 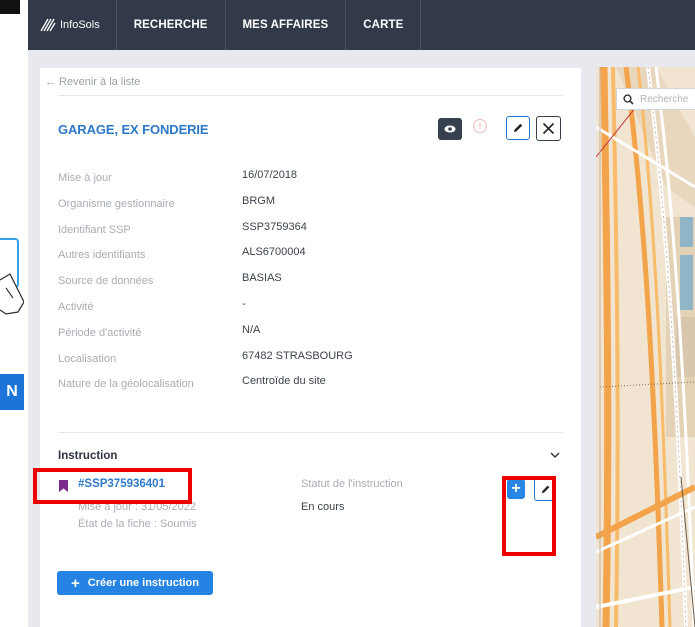 What do you see at coordinates (171, 25) in the screenshot?
I see `nav-recherche: RECHERCHE` at bounding box center [171, 25].